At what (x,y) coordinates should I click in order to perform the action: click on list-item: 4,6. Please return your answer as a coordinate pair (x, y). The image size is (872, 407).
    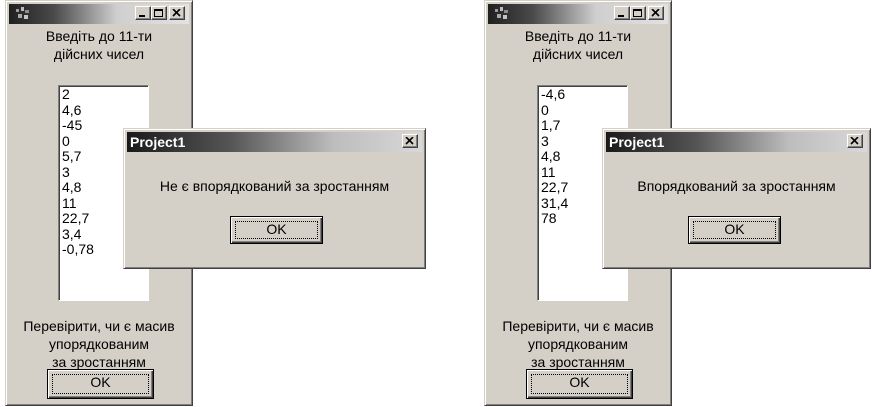
    Looking at the image, I should click on (103, 110).